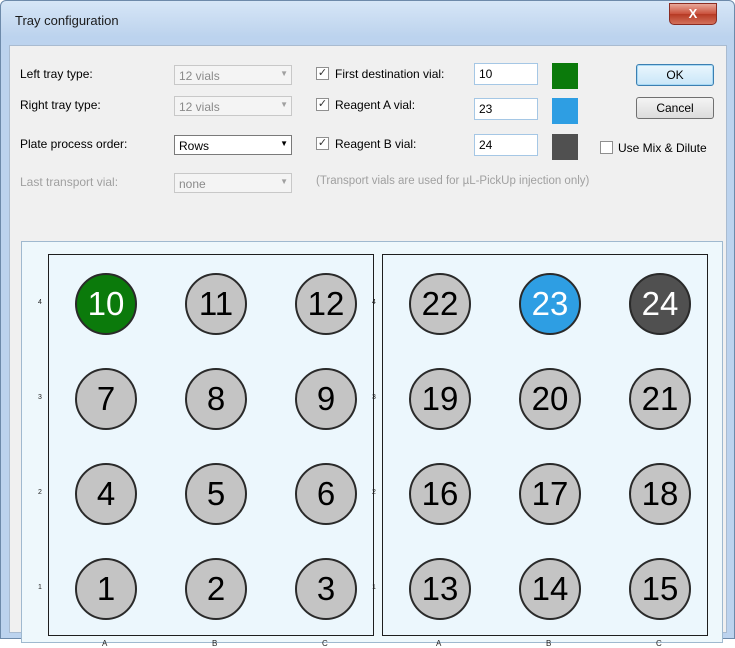 Image resolution: width=735 pixels, height=648 pixels. What do you see at coordinates (192, 184) in the screenshot?
I see `last-transport-vial-value: none` at bounding box center [192, 184].